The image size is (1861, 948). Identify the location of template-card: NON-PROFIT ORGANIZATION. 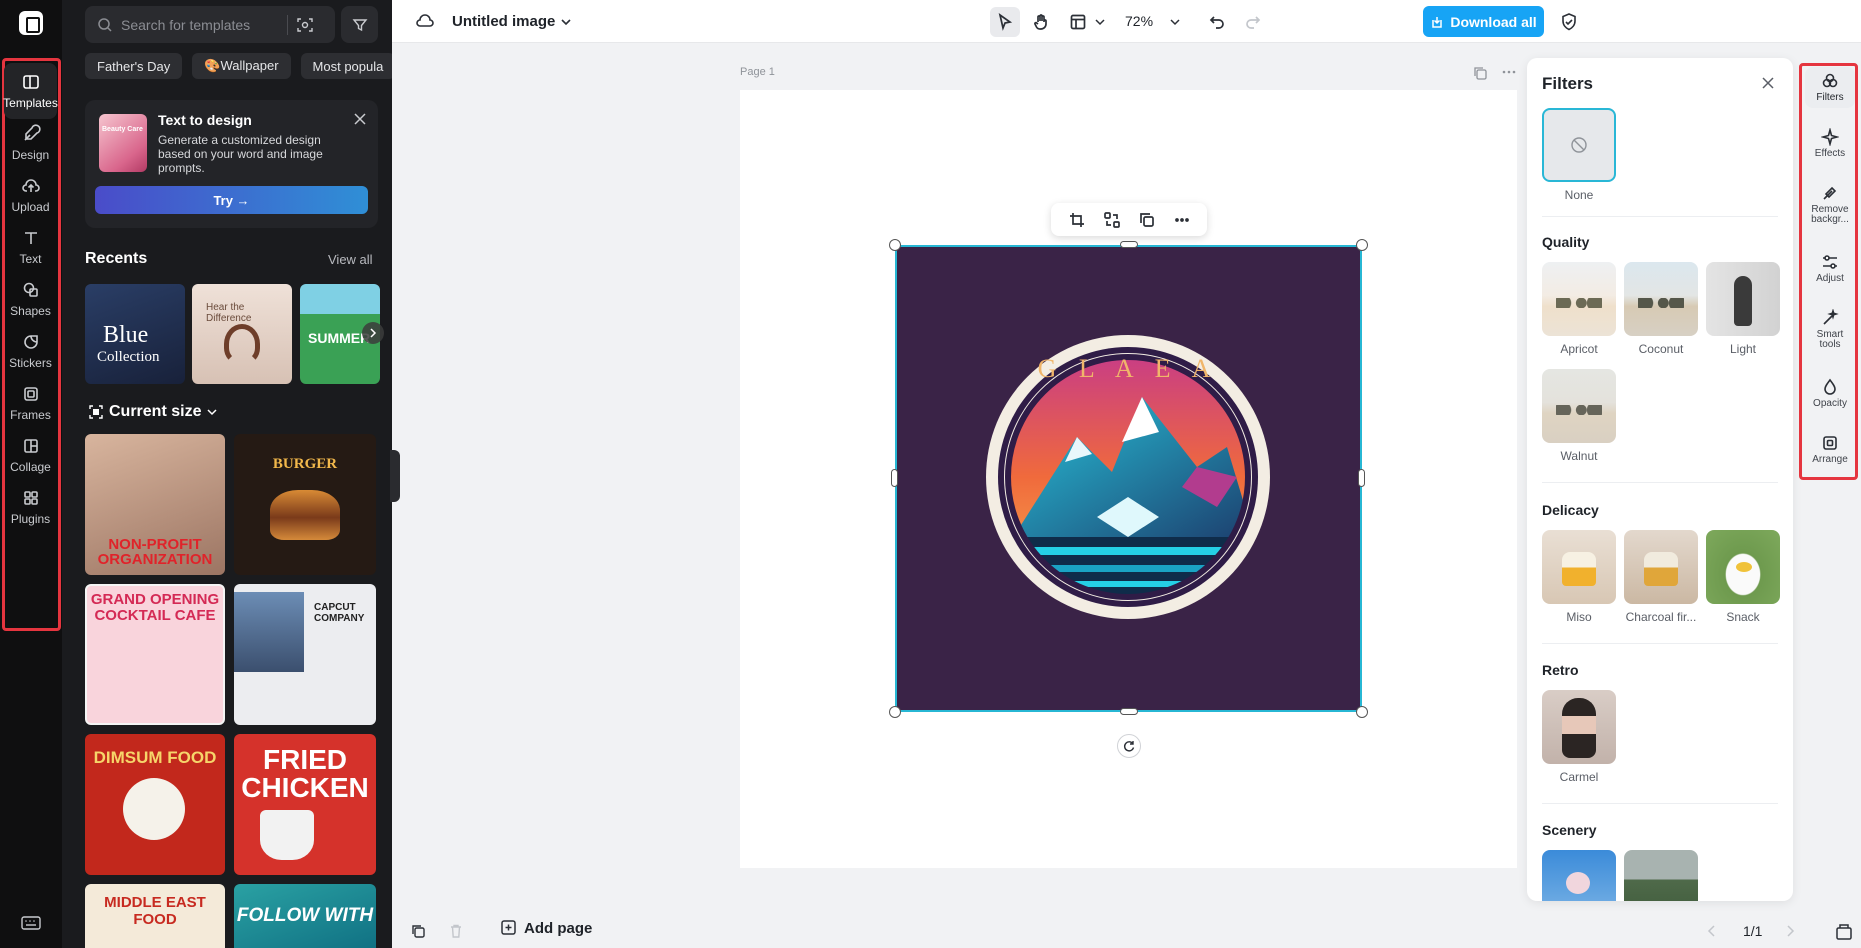
(155, 504).